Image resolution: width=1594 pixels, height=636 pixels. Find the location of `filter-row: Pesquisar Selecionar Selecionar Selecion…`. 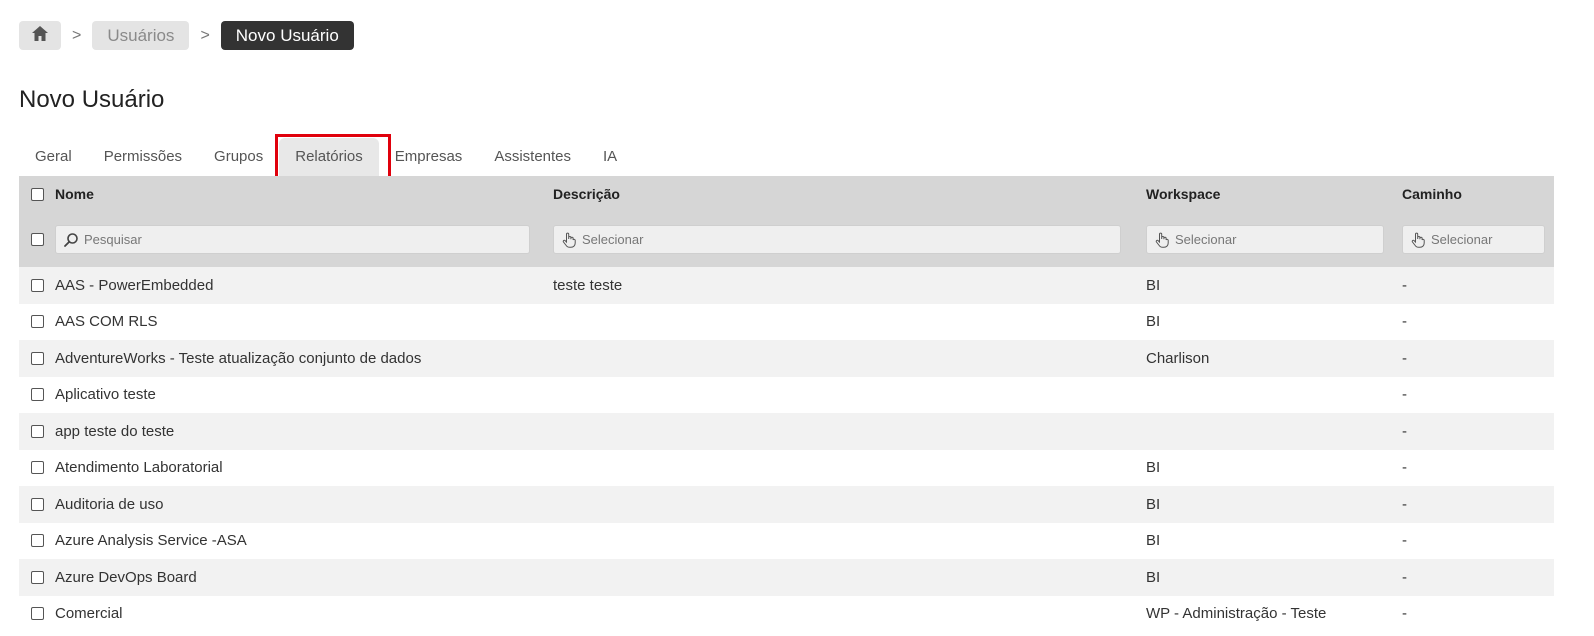

filter-row: Pesquisar Selecionar Selecionar Selecion… is located at coordinates (786, 239).